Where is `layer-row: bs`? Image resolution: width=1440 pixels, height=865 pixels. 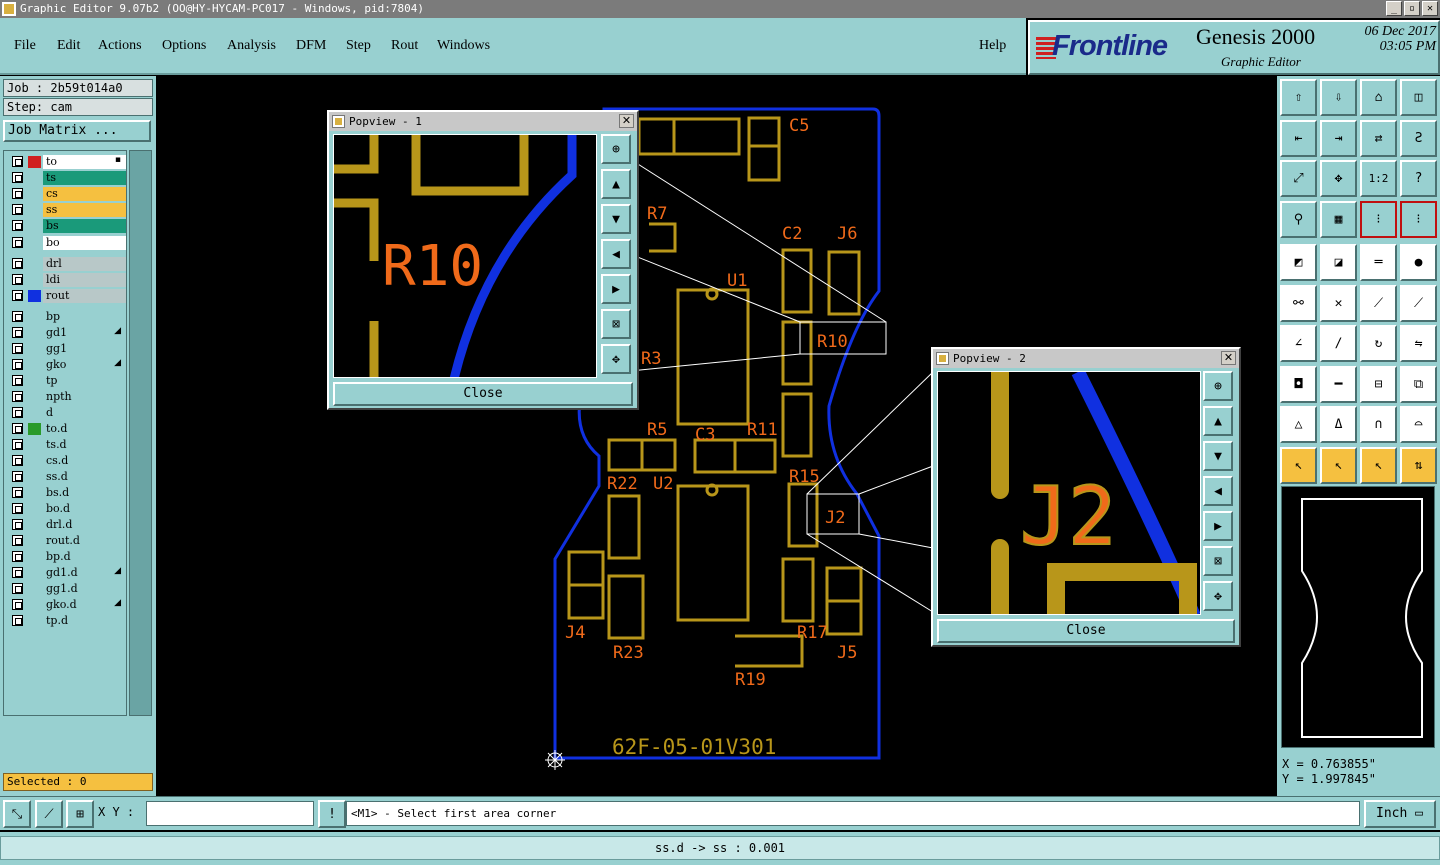 layer-row: bs is located at coordinates (67, 226).